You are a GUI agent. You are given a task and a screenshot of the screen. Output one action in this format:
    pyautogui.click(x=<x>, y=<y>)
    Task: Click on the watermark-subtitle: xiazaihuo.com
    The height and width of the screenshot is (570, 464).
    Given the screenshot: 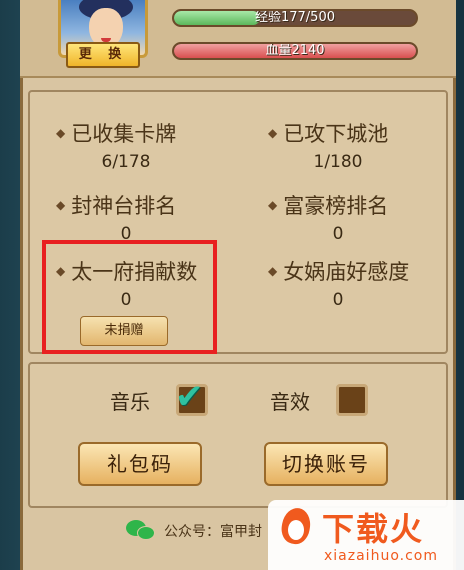 What is the action you would take?
    pyautogui.click(x=381, y=556)
    